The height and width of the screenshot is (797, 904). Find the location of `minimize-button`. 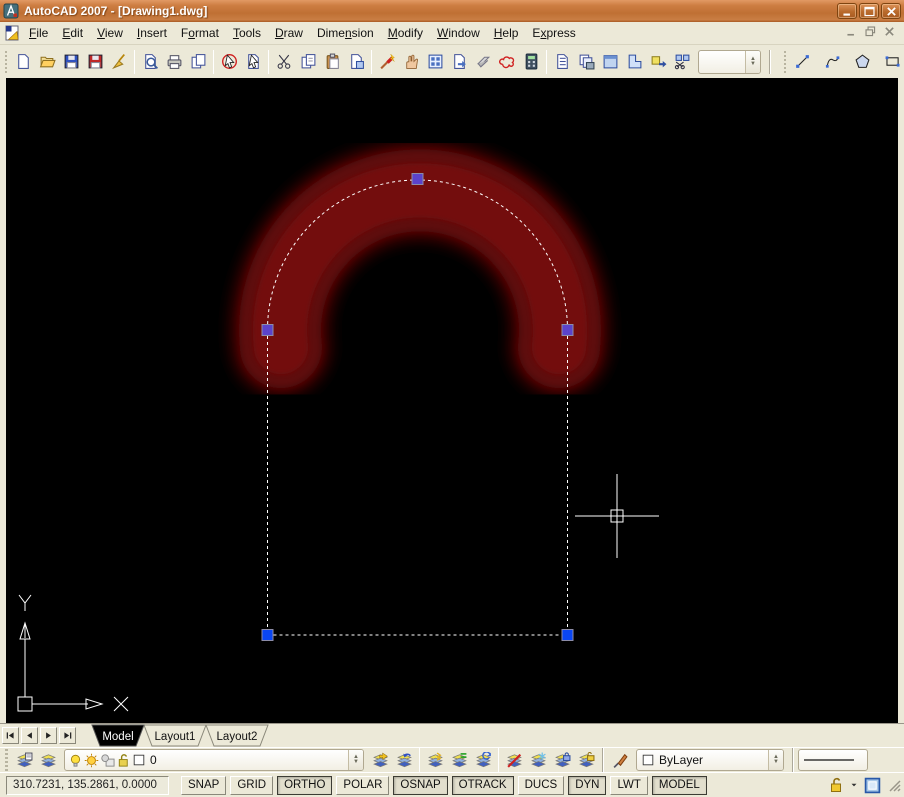

minimize-button is located at coordinates (847, 11).